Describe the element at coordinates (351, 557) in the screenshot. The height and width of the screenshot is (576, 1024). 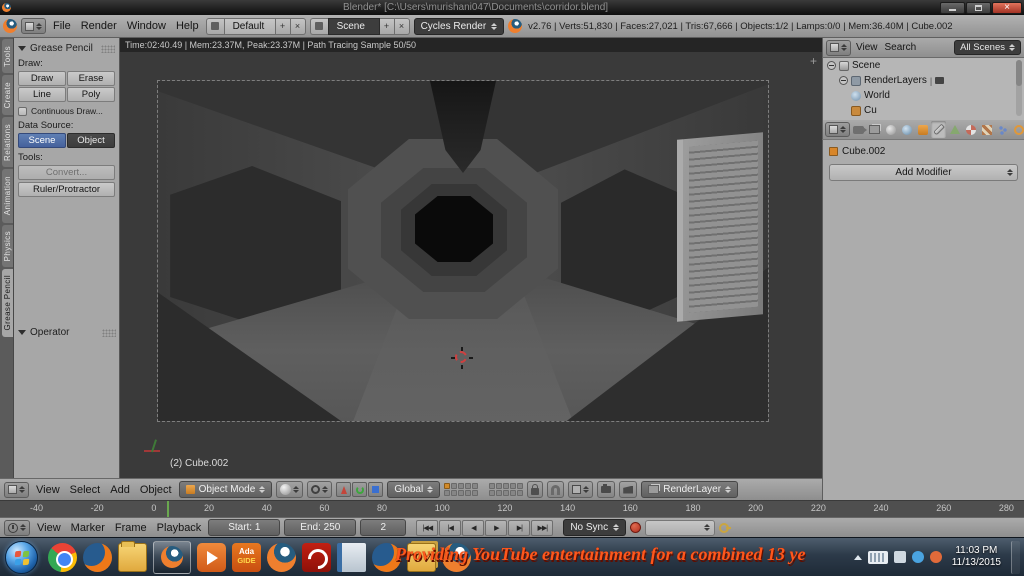
I see `notebook-app-icon` at that location.